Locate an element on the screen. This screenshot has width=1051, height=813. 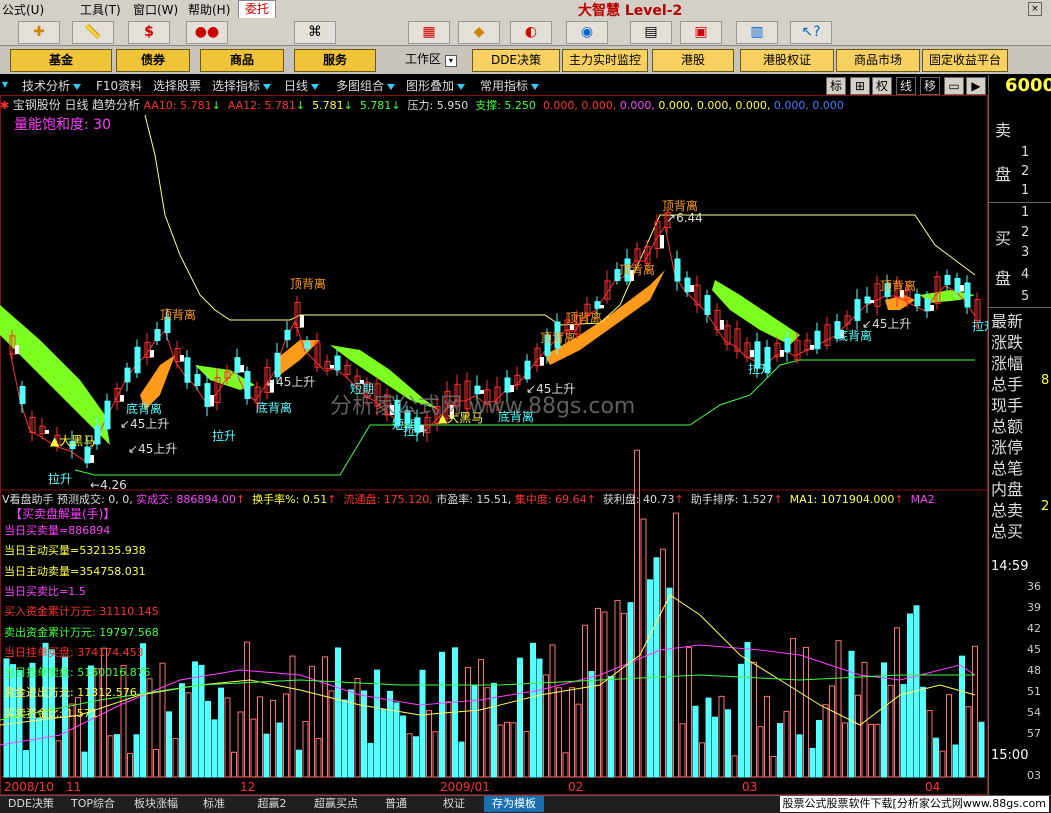
tab-overlay-label: 图形叠加 is located at coordinates (430, 86).